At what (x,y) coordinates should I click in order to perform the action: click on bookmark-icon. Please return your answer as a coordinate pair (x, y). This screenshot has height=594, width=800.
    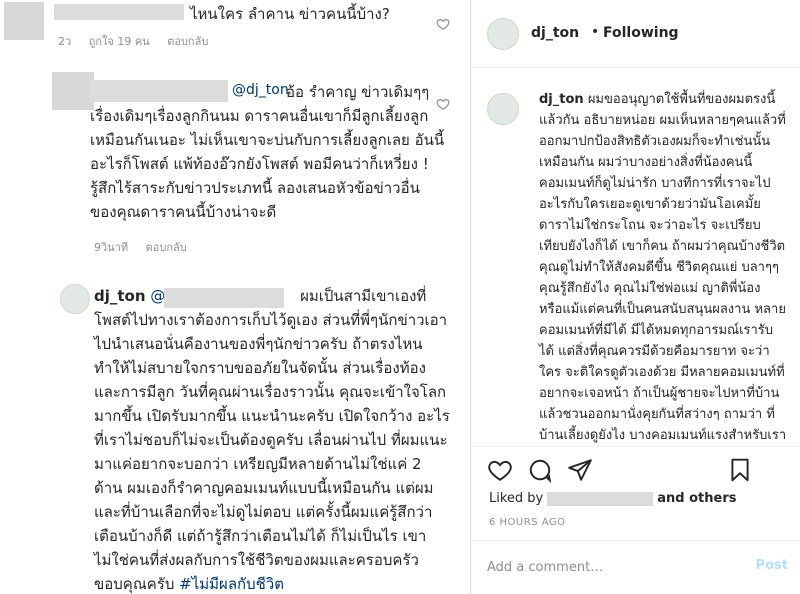
    Looking at the image, I should click on (740, 470).